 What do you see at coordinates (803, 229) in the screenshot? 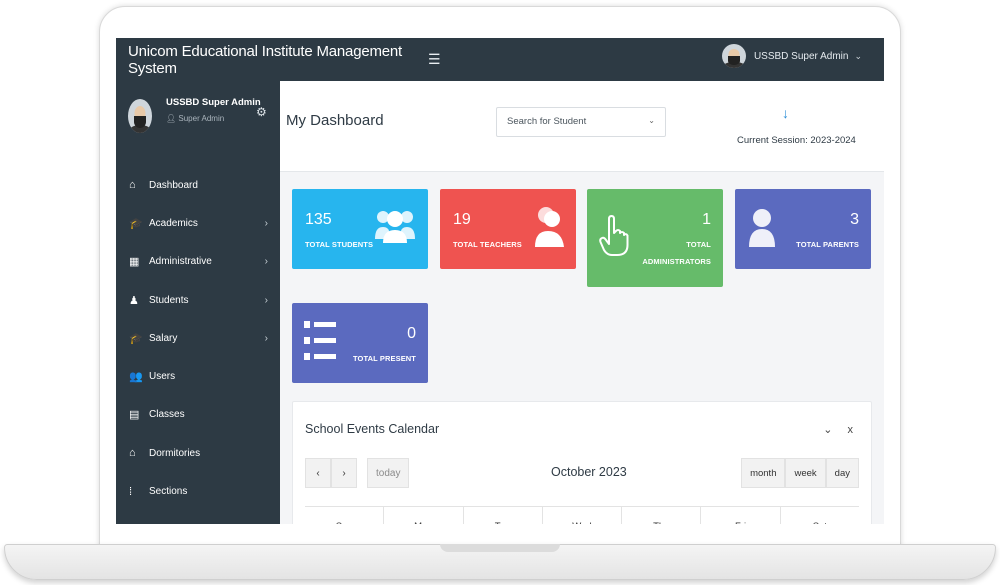
I see `stat-card-parents: 3 TOTAL PARENTS` at bounding box center [803, 229].